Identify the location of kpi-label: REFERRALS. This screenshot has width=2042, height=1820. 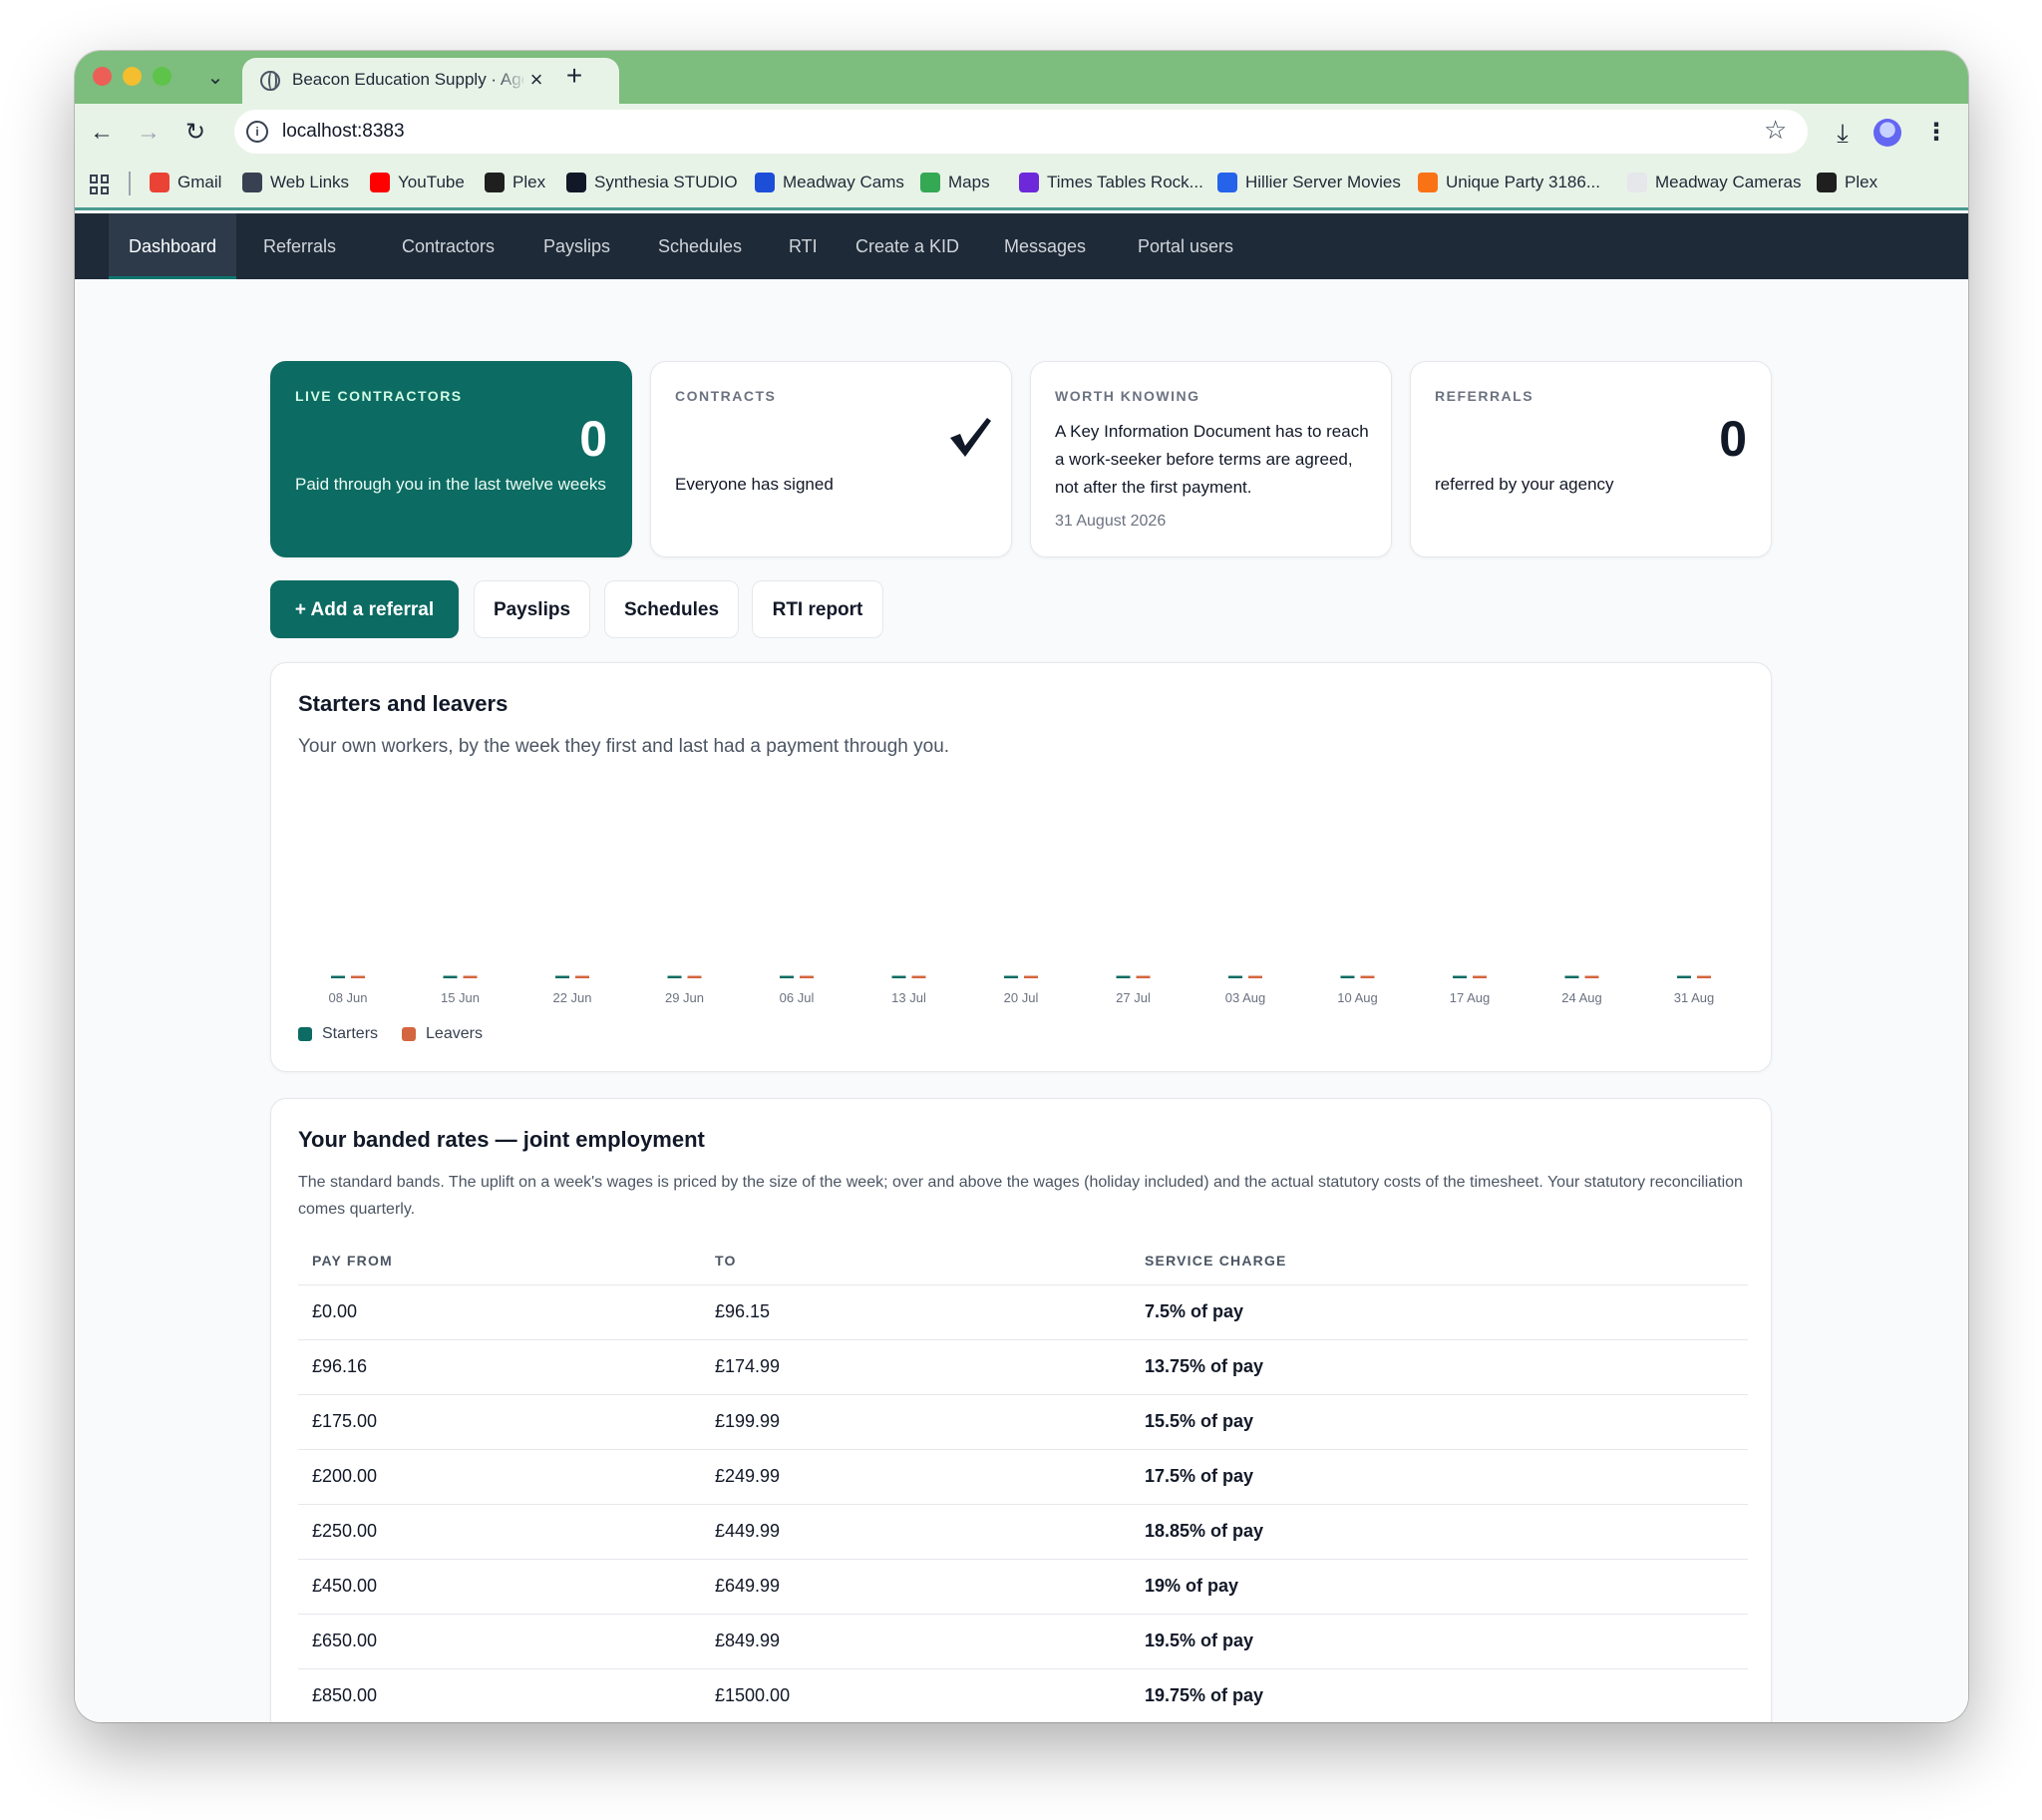
(1484, 396).